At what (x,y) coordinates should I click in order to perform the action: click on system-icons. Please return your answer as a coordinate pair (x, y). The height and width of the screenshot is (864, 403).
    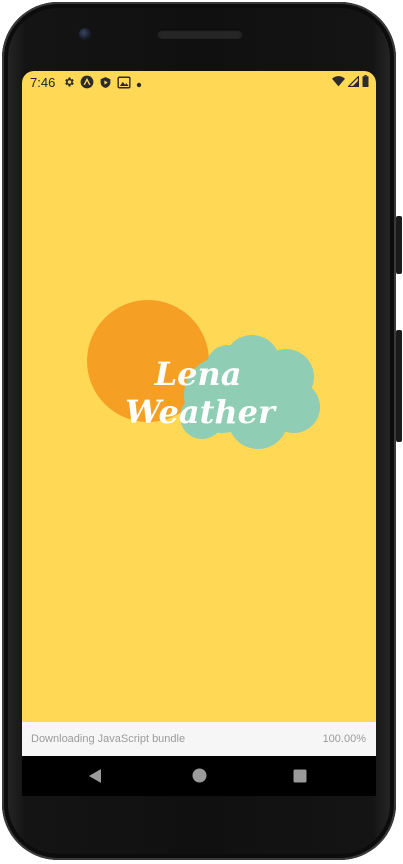
    Looking at the image, I should click on (350, 82).